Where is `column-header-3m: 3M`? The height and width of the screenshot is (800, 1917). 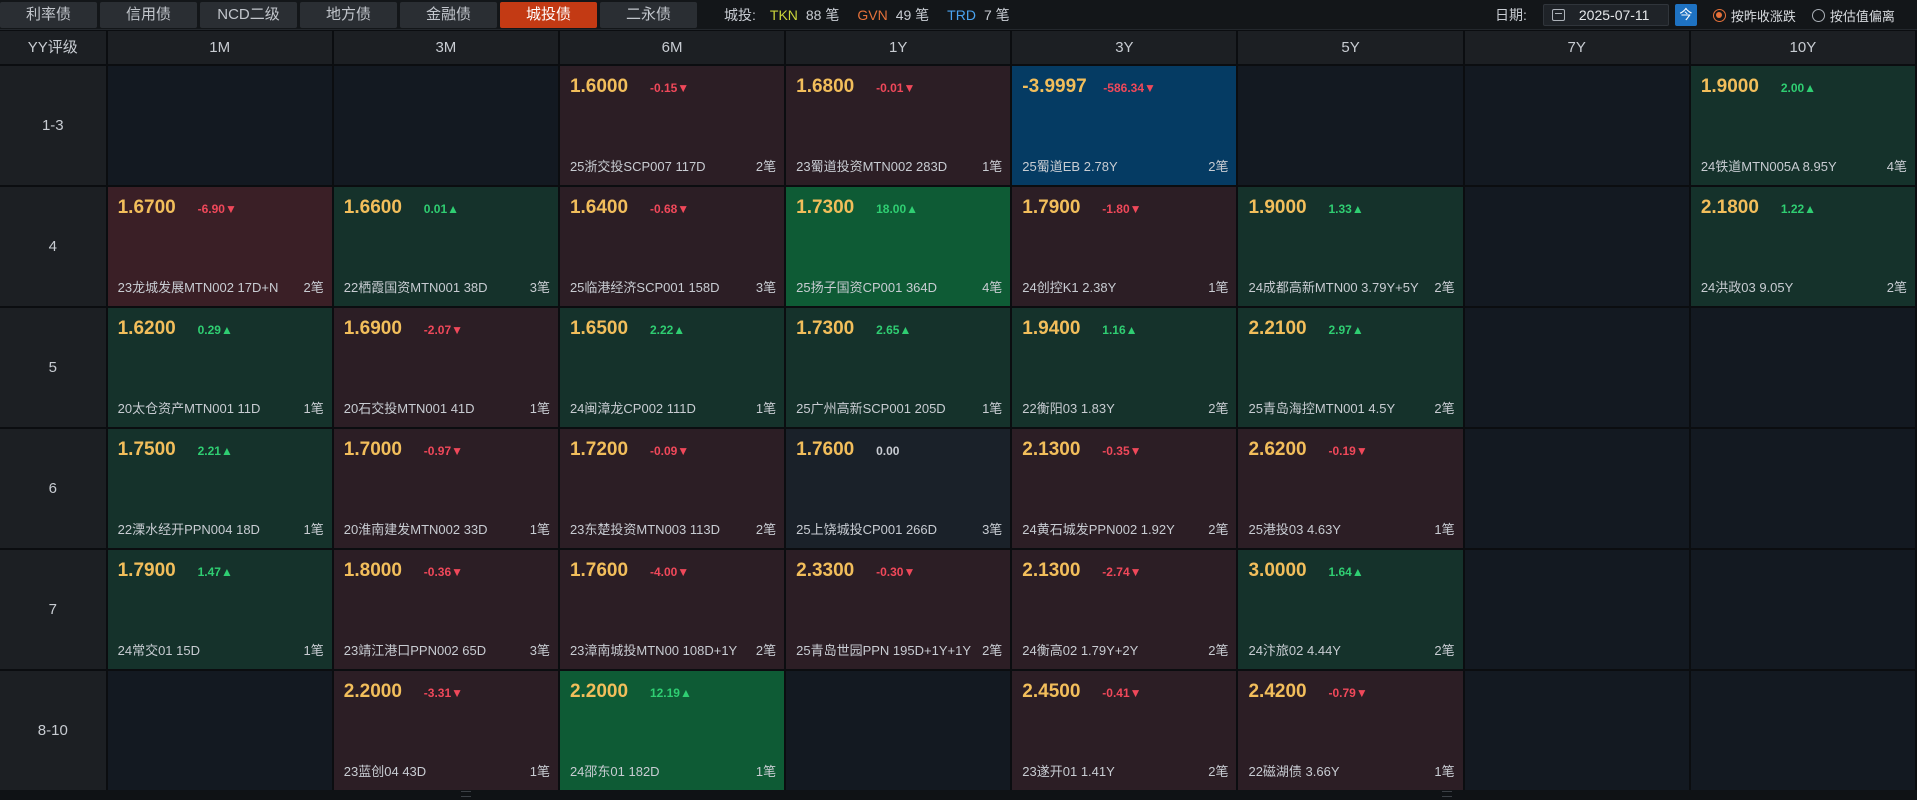
column-header-3m: 3M is located at coordinates (445, 47).